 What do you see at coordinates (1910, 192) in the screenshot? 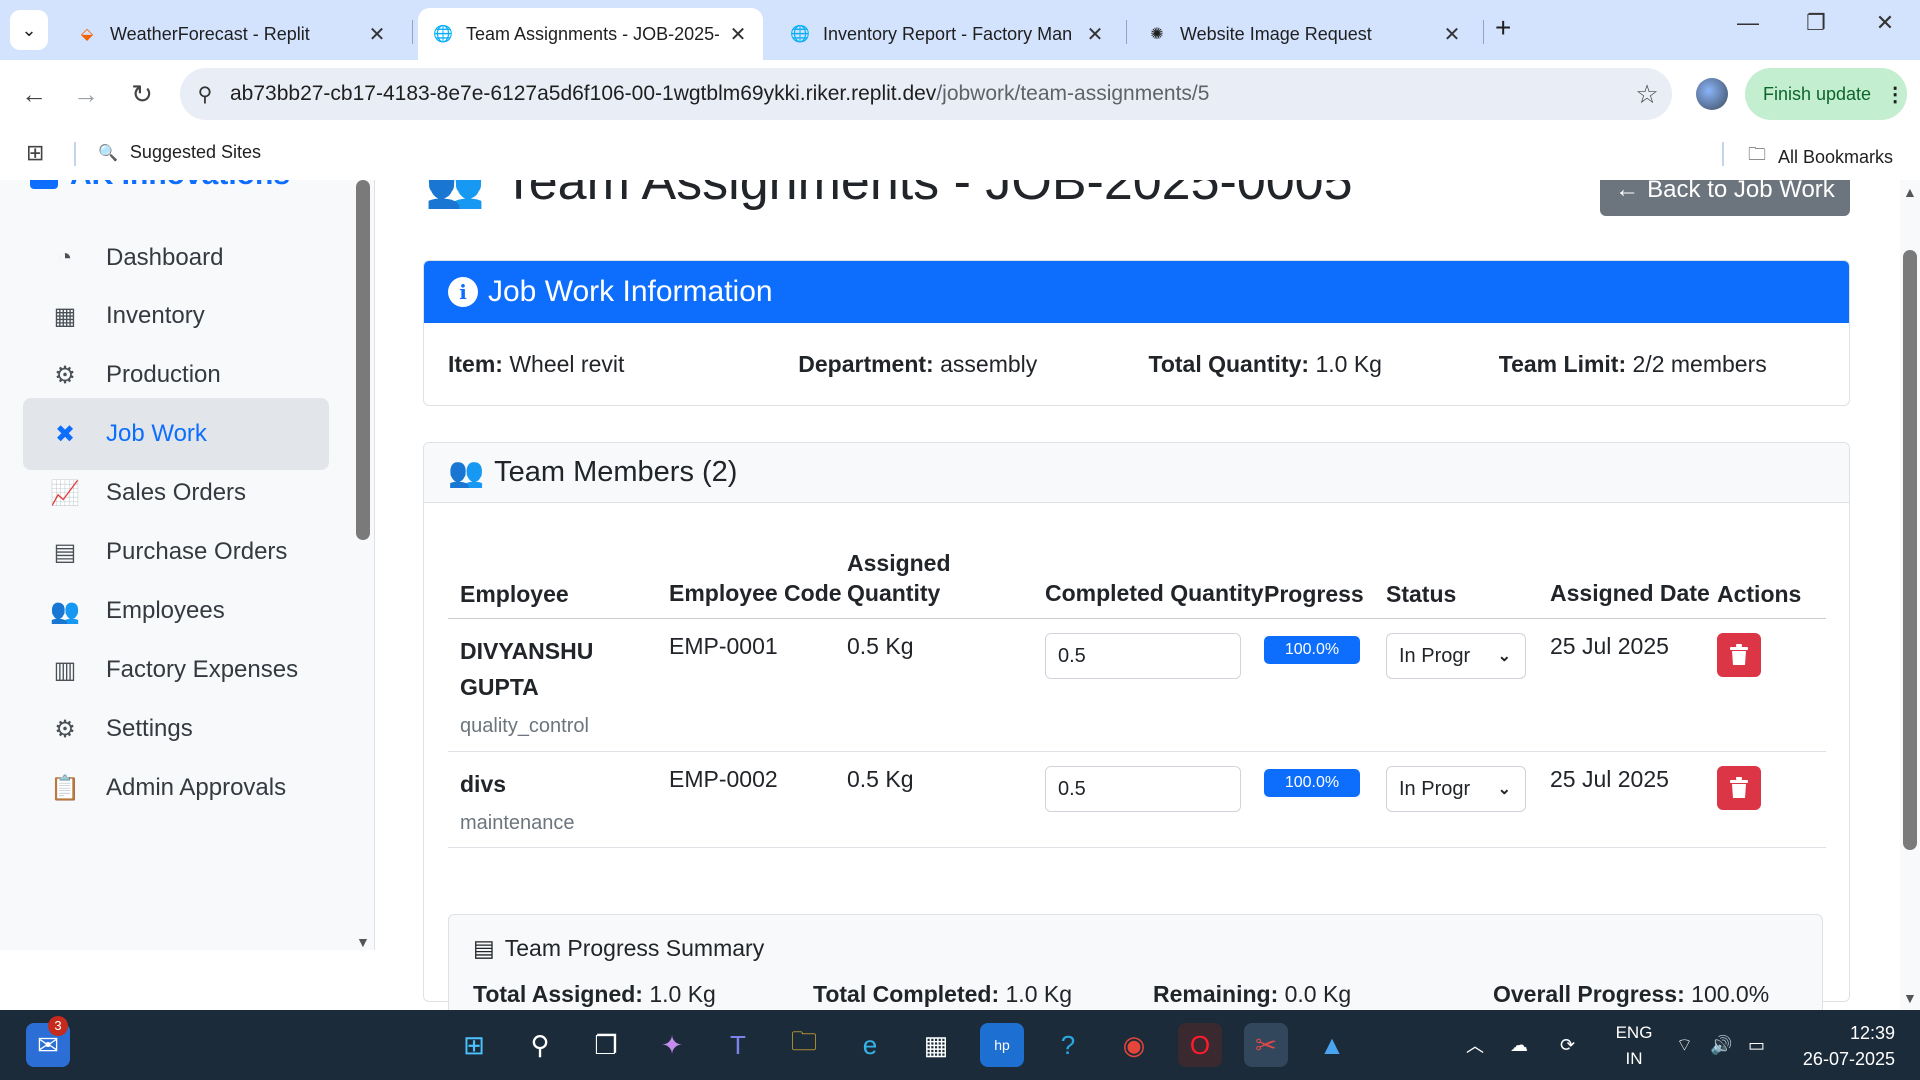
I see `scroll-up-icon: ▲` at bounding box center [1910, 192].